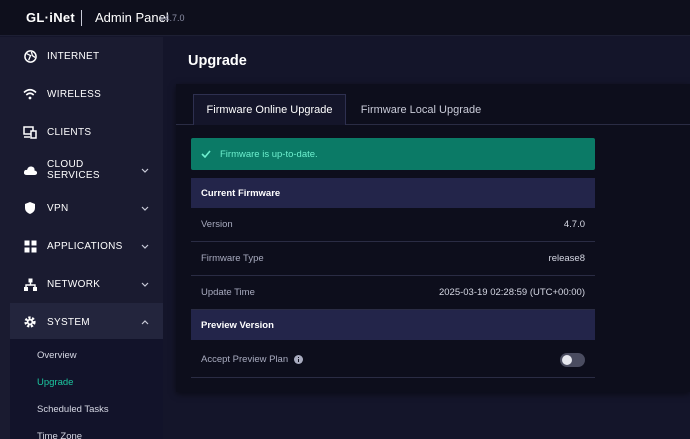 This screenshot has height=439, width=690. I want to click on row-value: 4.7.0, so click(574, 224).